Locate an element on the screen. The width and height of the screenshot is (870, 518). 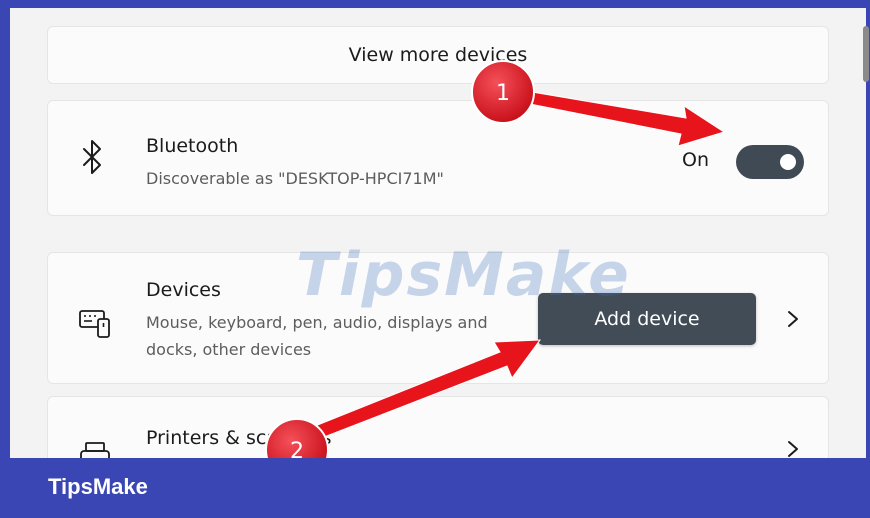
bluetooth-toggle-label: On is located at coordinates (695, 160).